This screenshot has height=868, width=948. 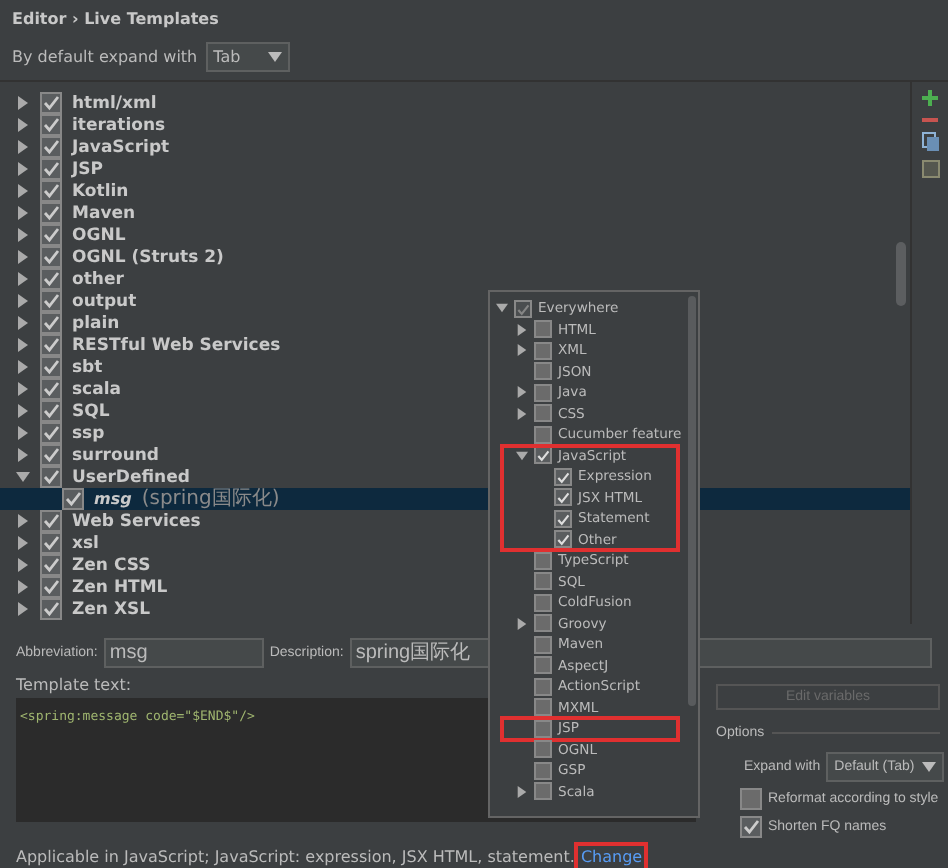 I want to click on template-description: (spring国际化), so click(x=210, y=499).